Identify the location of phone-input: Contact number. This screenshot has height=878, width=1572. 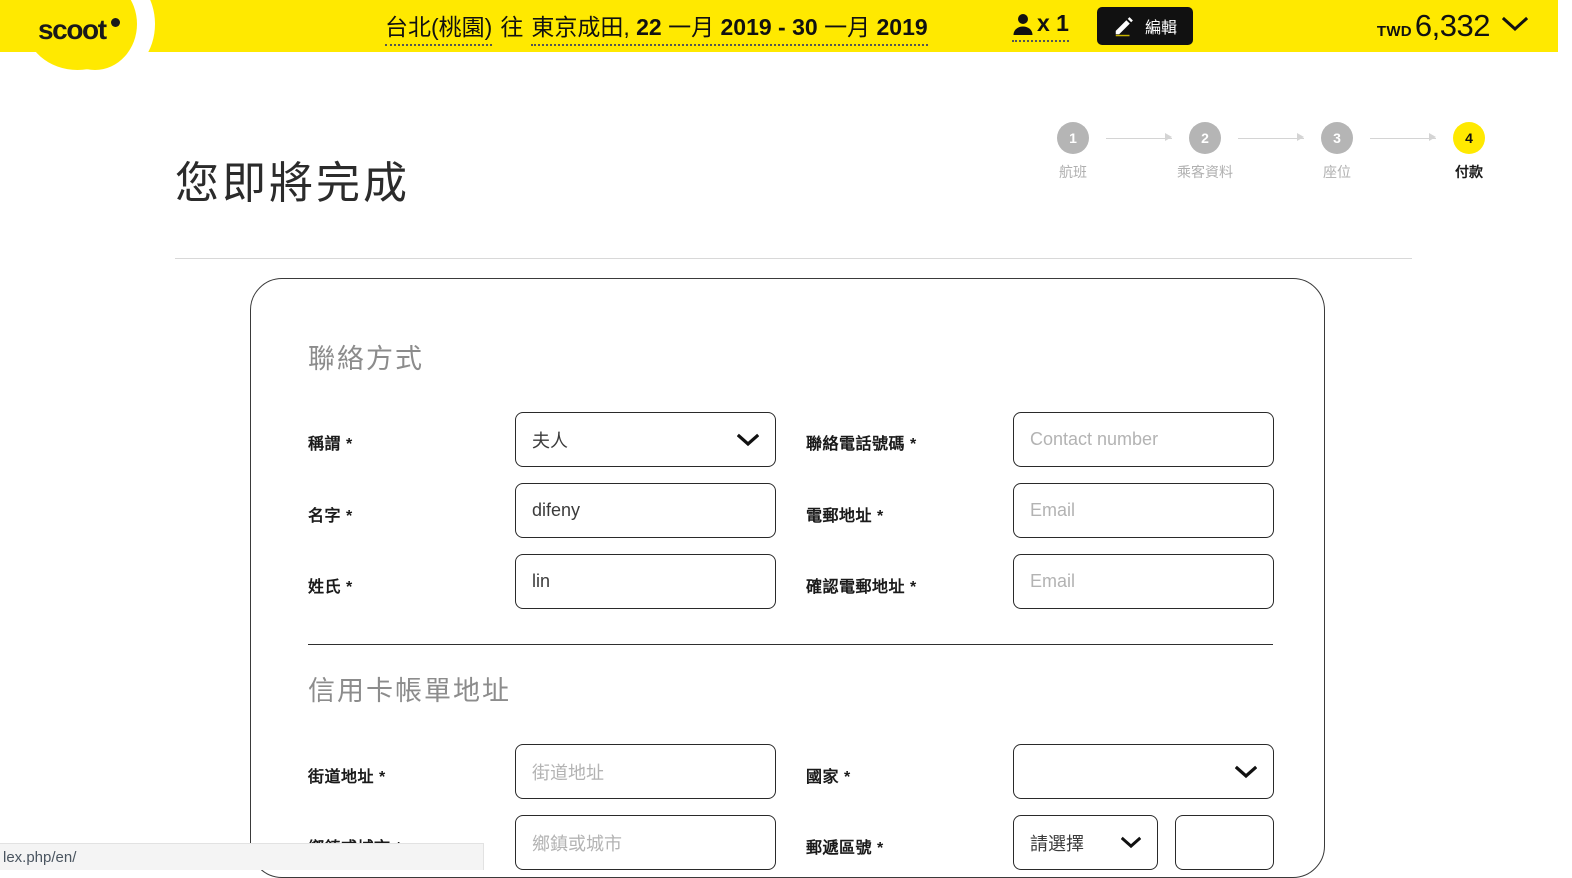
(1143, 439).